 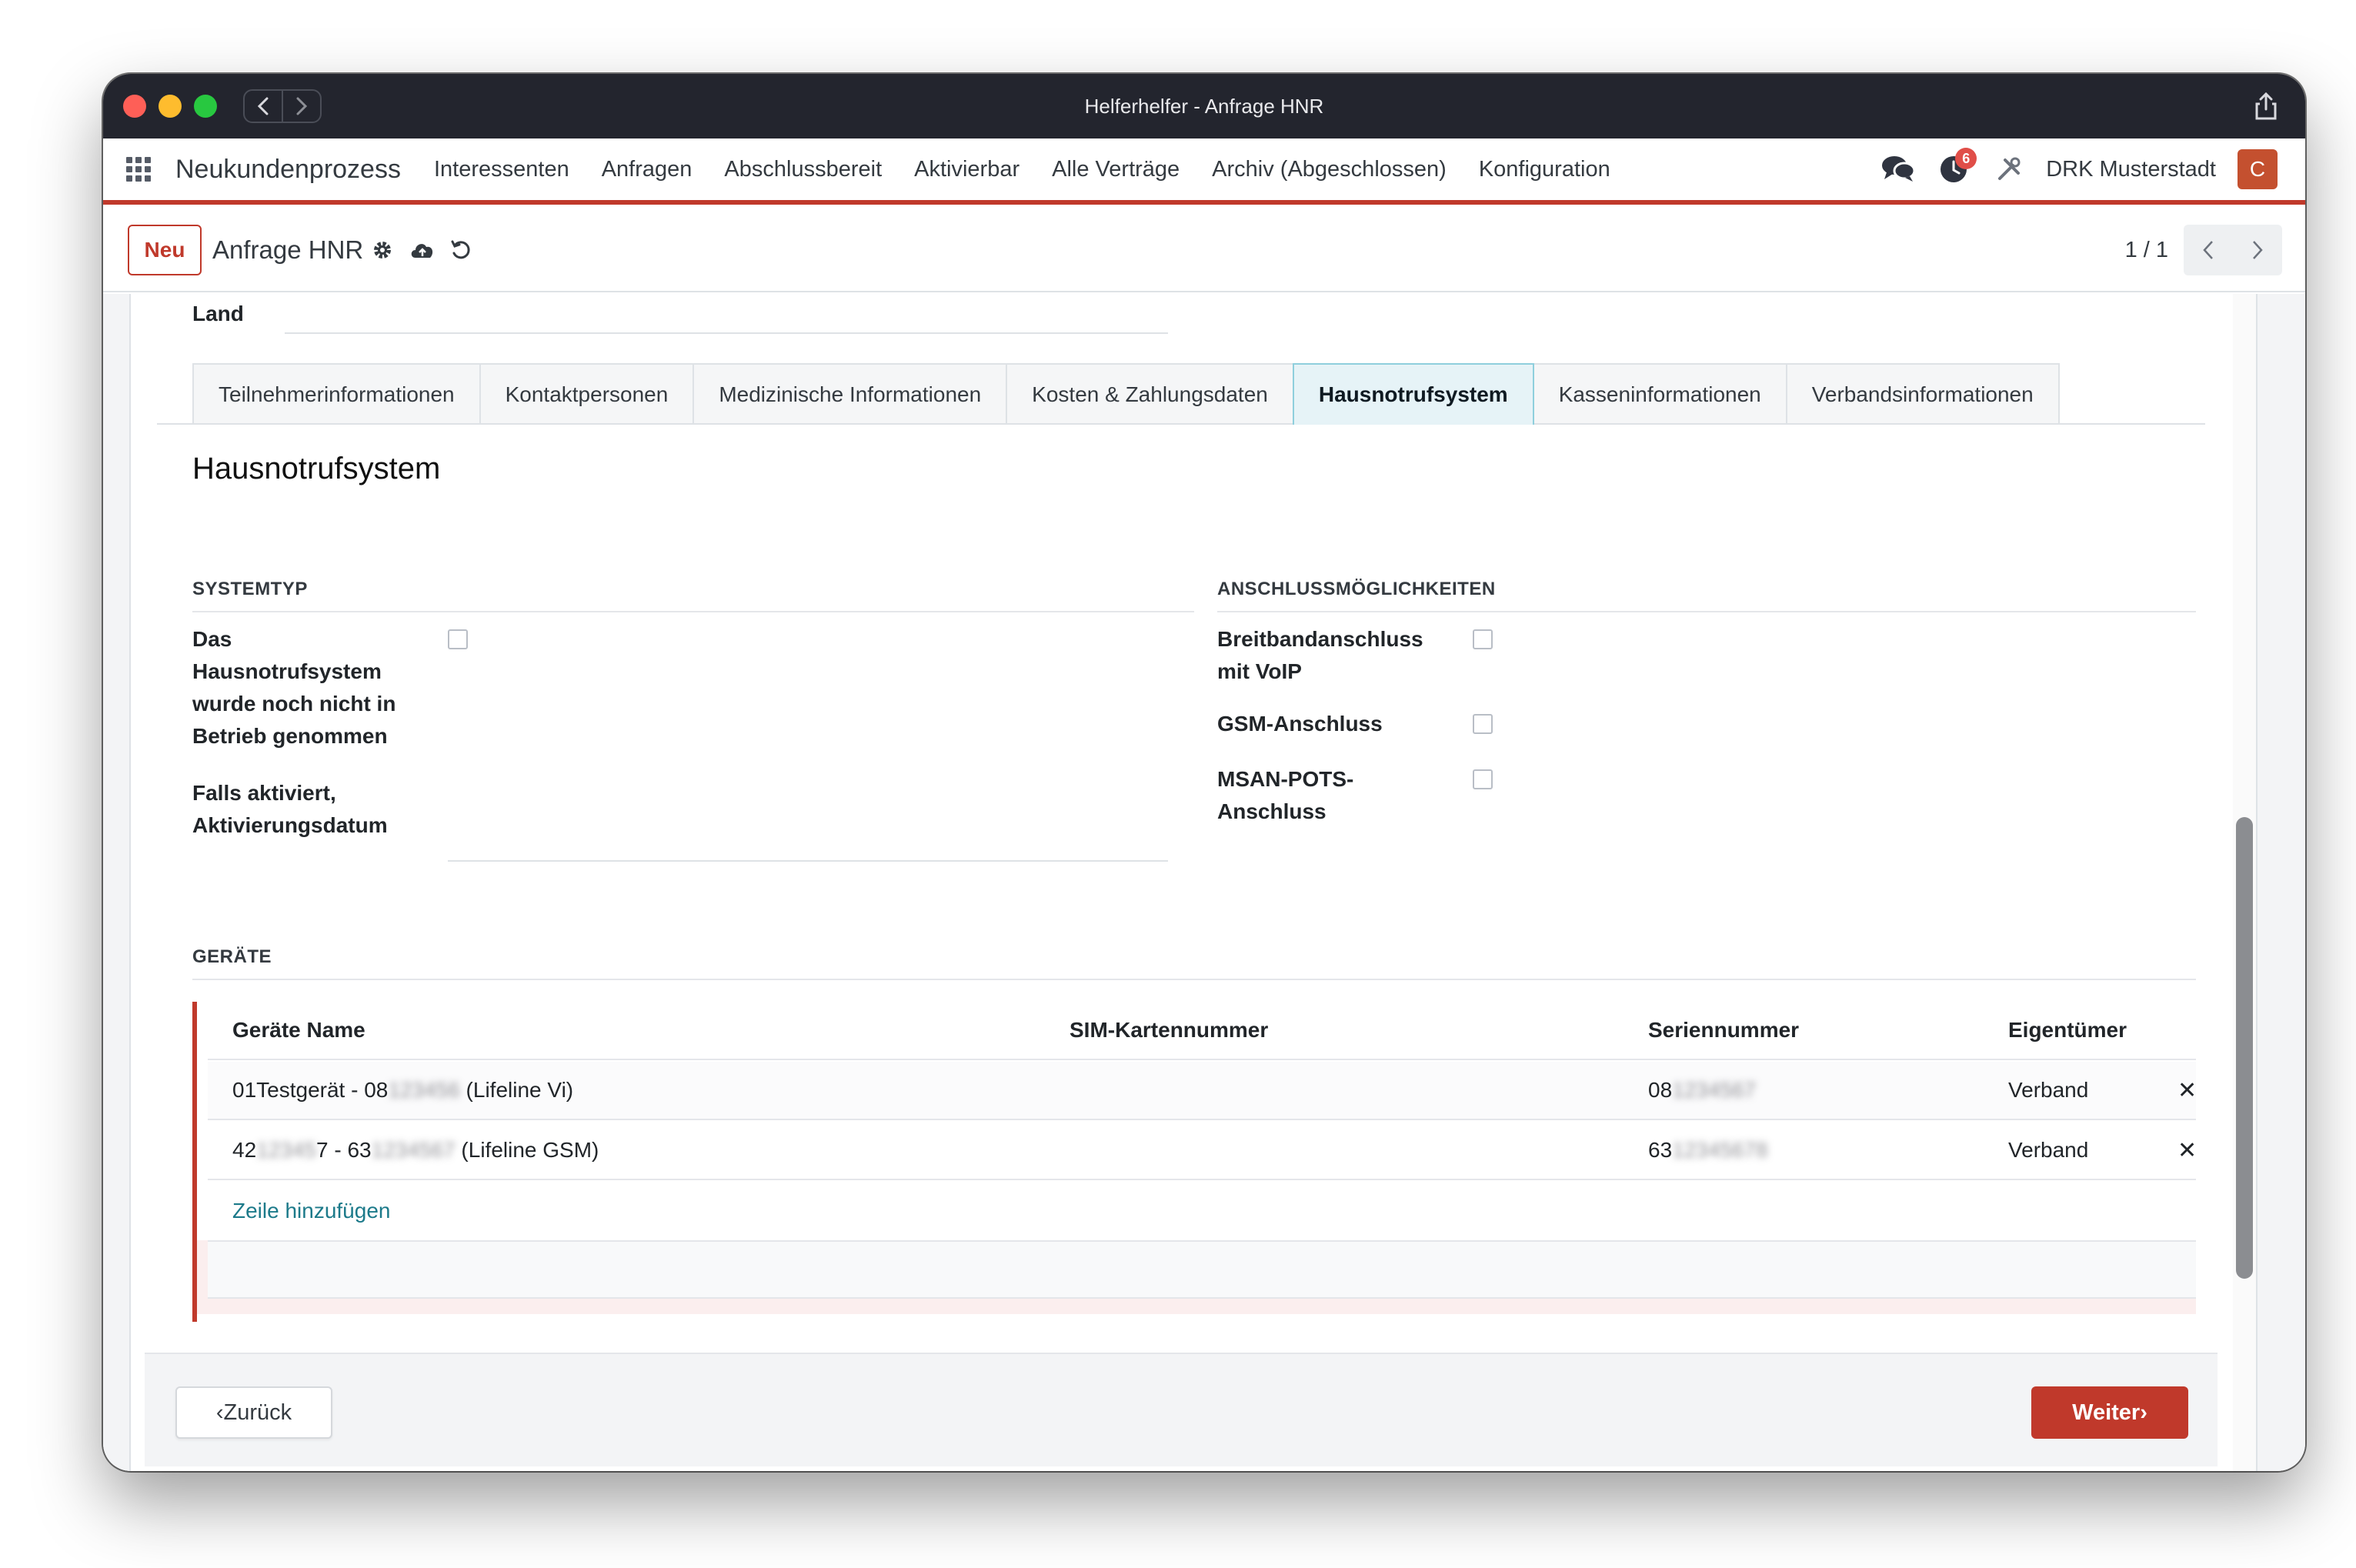 I want to click on msan-pots-checkbox, so click(x=1483, y=779).